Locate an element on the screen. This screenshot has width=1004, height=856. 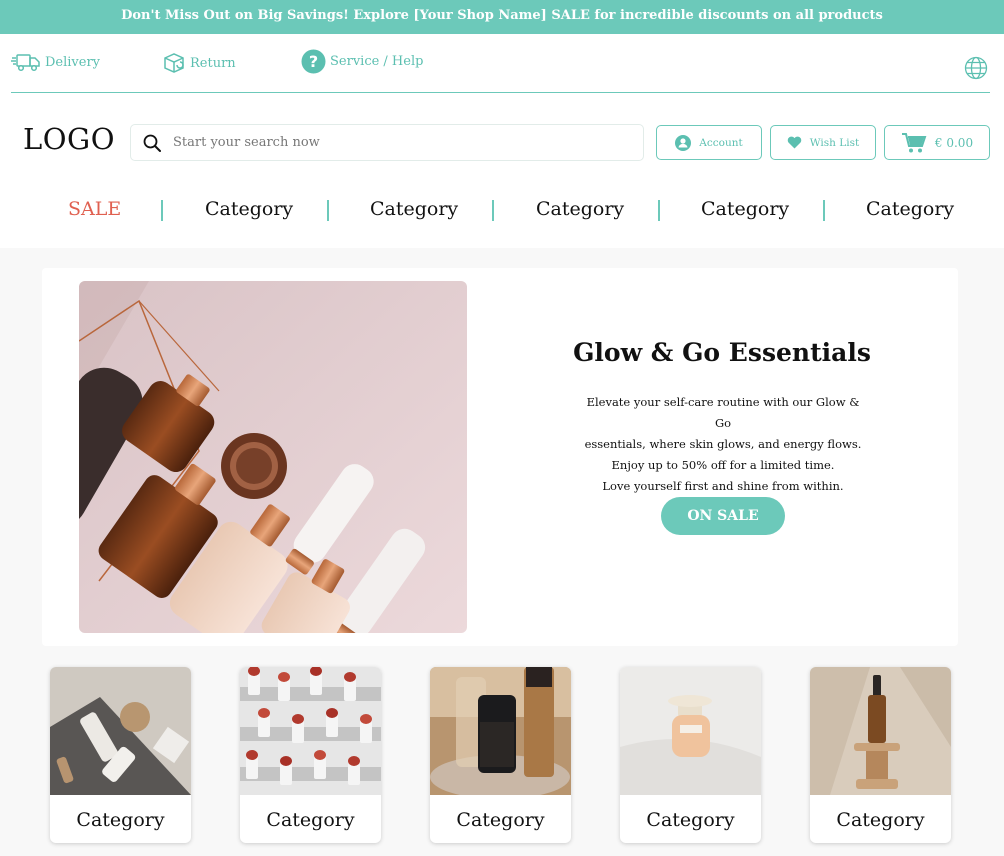
logo: LOGO is located at coordinates (69, 139).